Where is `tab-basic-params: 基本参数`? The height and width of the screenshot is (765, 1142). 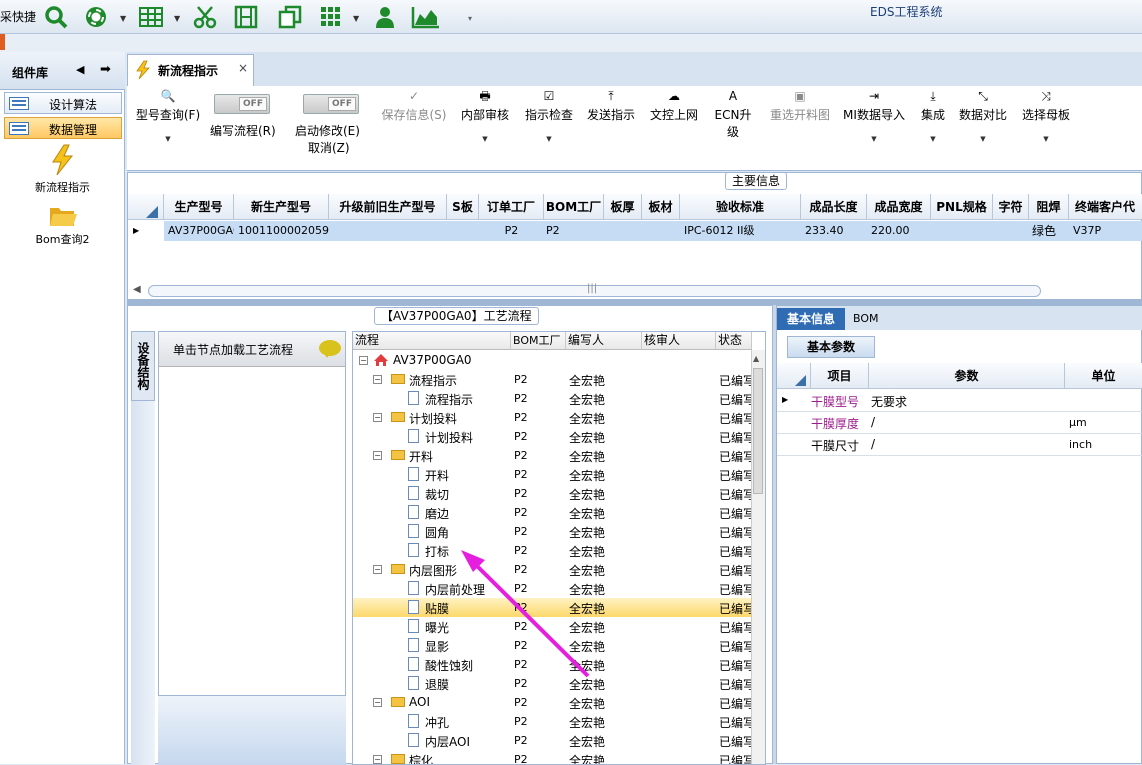 tab-basic-params: 基本参数 is located at coordinates (831, 347).